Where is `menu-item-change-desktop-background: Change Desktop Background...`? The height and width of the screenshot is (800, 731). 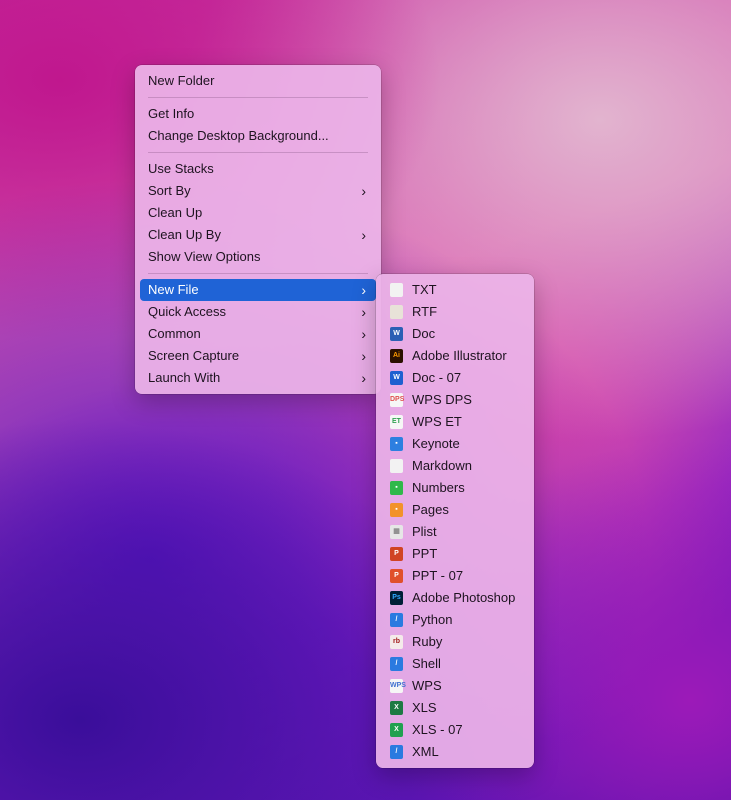 menu-item-change-desktop-background: Change Desktop Background... is located at coordinates (258, 136).